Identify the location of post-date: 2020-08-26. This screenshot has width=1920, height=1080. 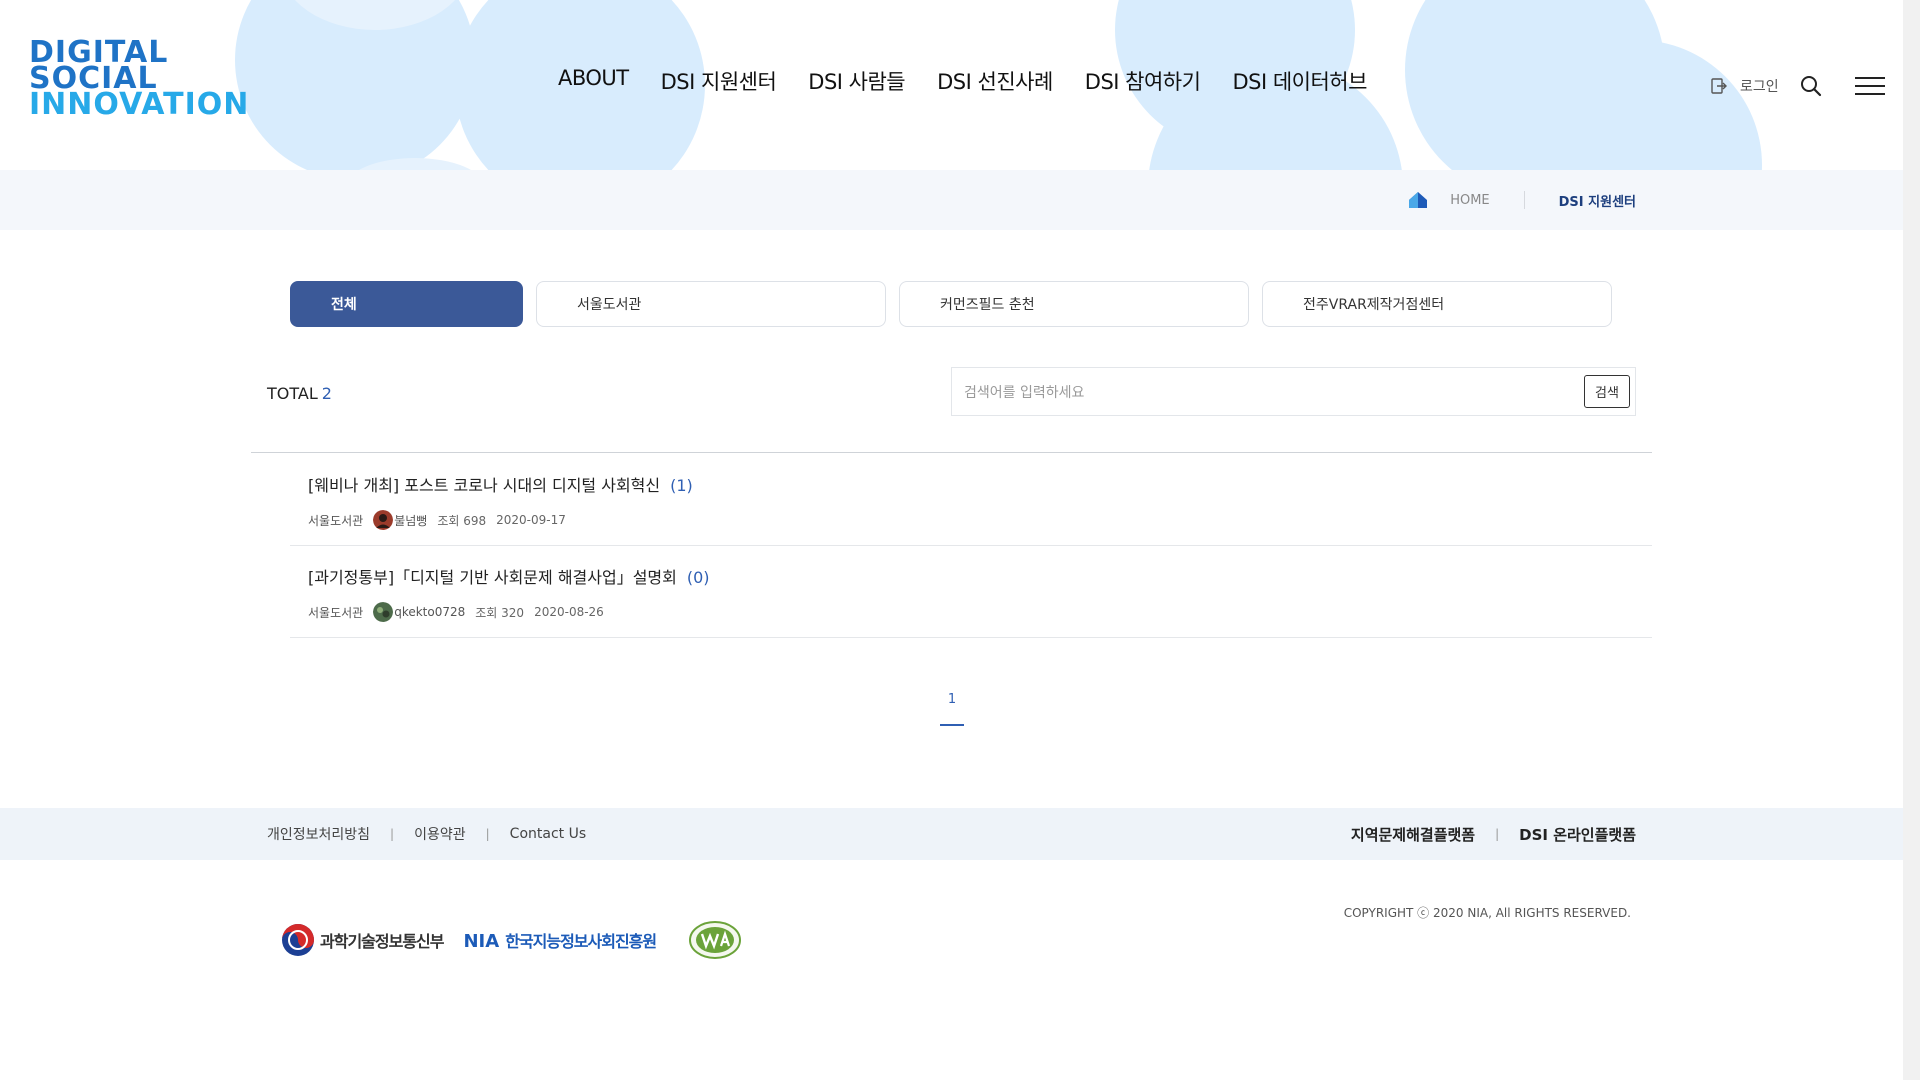
(569, 612).